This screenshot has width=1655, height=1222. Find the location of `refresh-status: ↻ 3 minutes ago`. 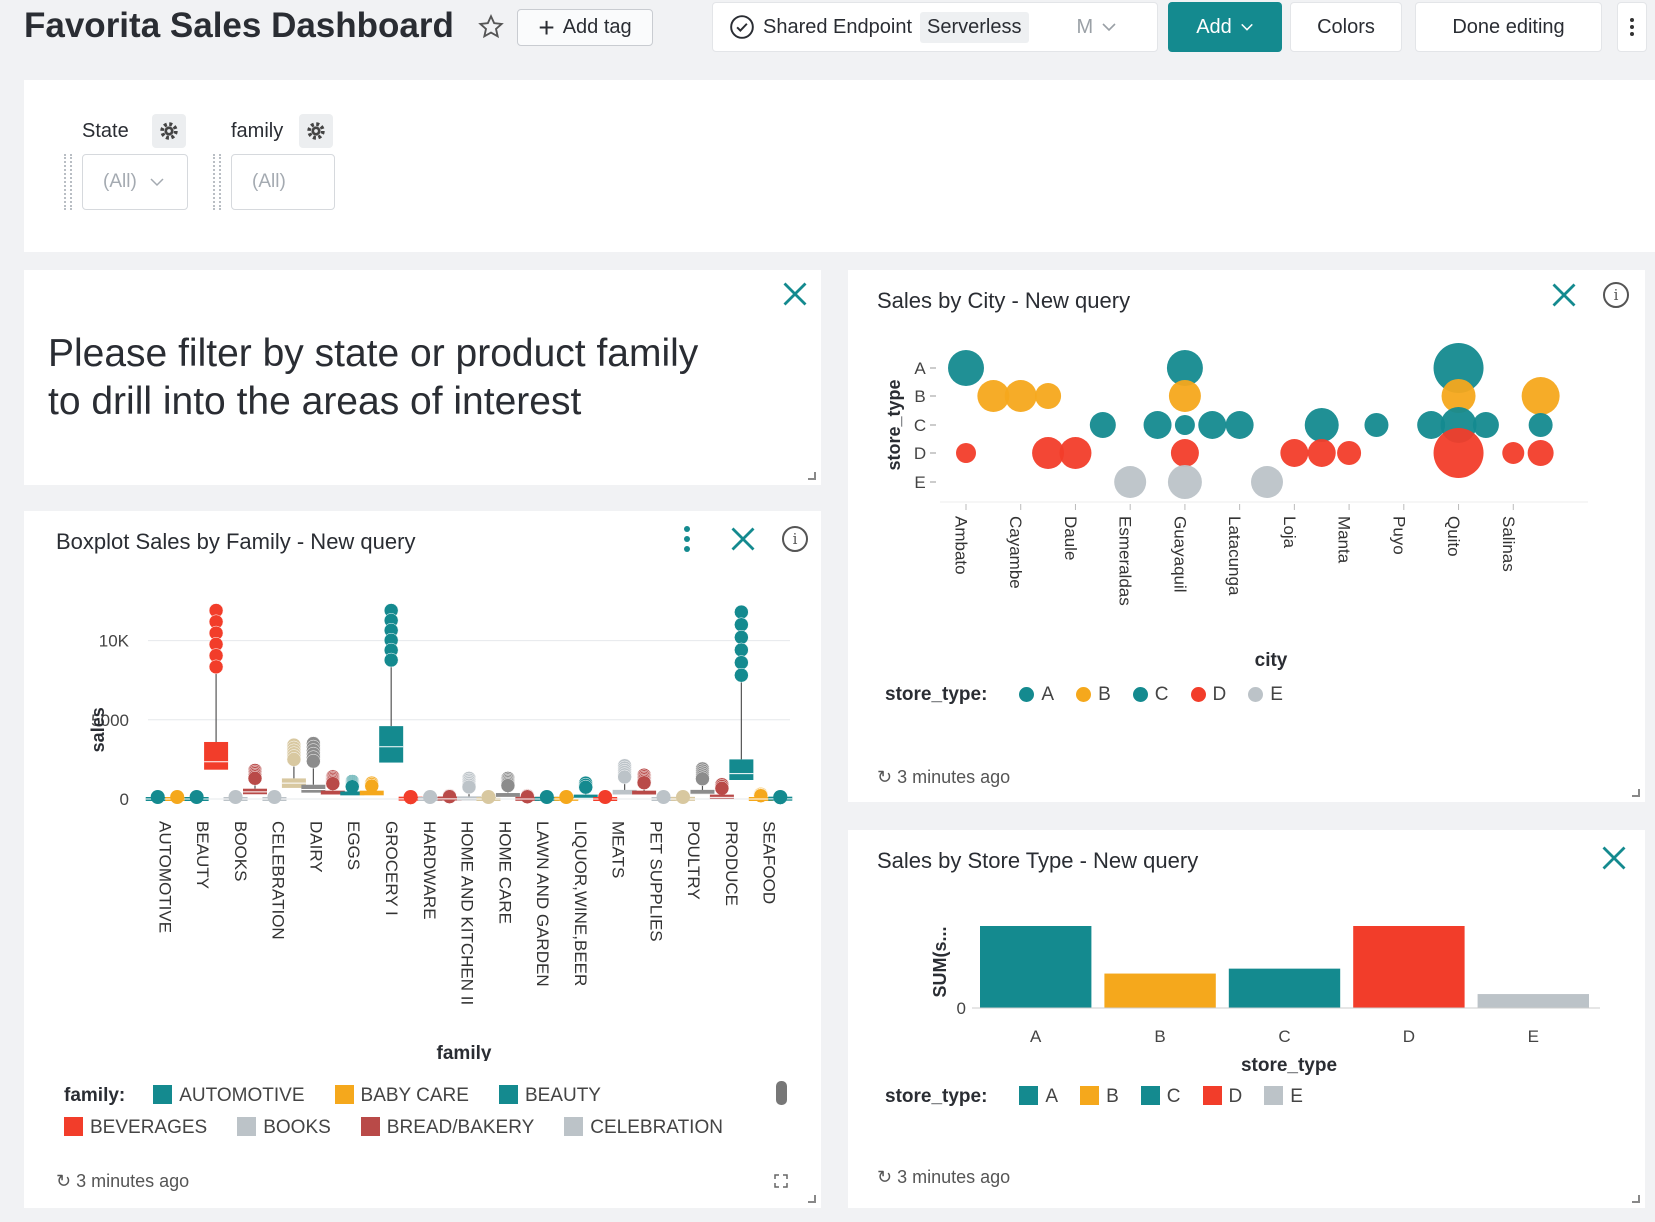

refresh-status: ↻ 3 minutes ago is located at coordinates (943, 1177).